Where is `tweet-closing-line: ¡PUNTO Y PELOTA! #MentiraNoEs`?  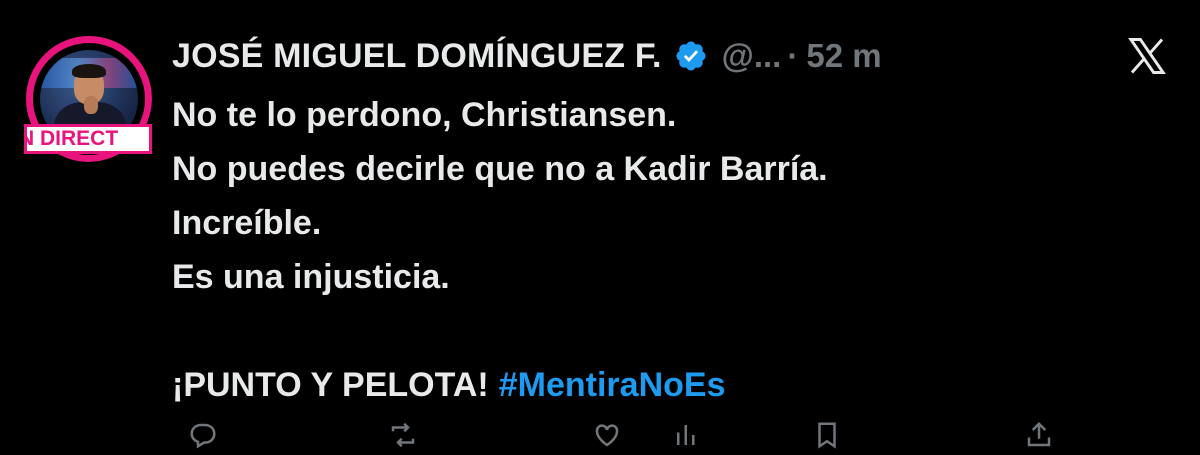 tweet-closing-line: ¡PUNTO Y PELOTA! #MentiraNoEs is located at coordinates (672, 385).